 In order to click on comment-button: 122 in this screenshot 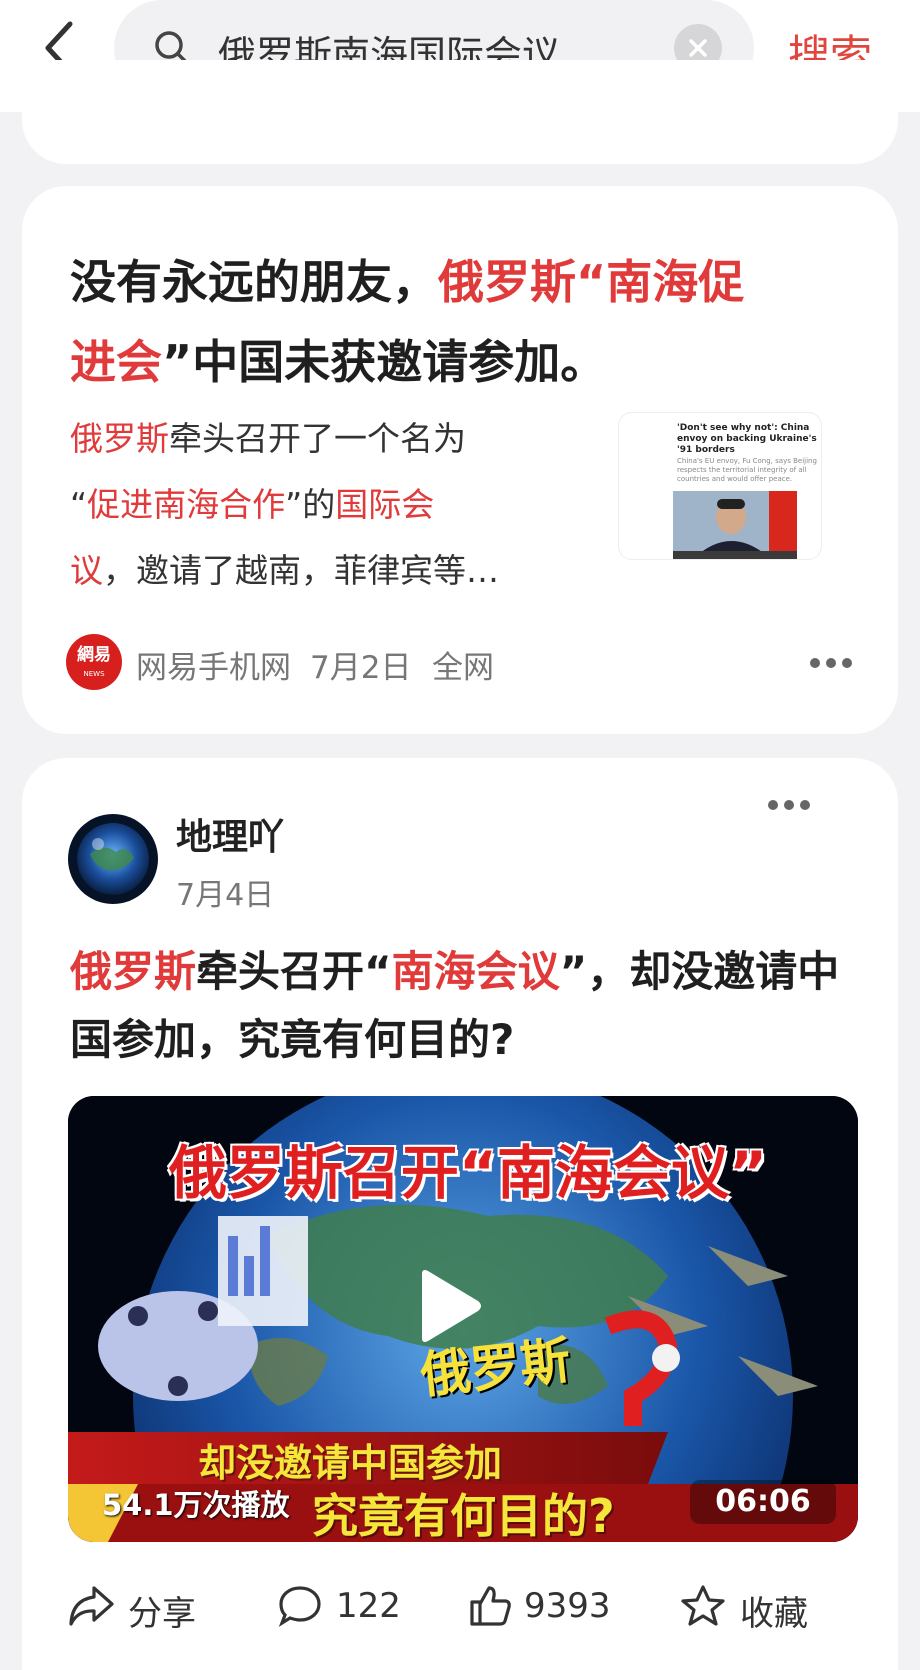, I will do `click(348, 1606)`.